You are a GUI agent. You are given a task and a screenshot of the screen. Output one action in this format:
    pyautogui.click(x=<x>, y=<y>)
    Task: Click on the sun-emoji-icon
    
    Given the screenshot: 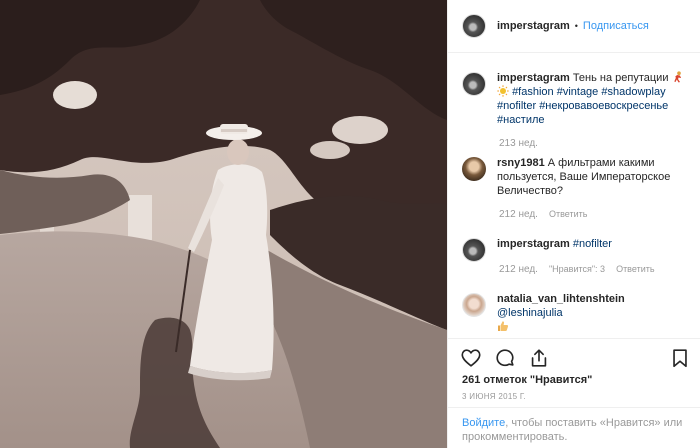 What is the action you would take?
    pyautogui.click(x=503, y=91)
    